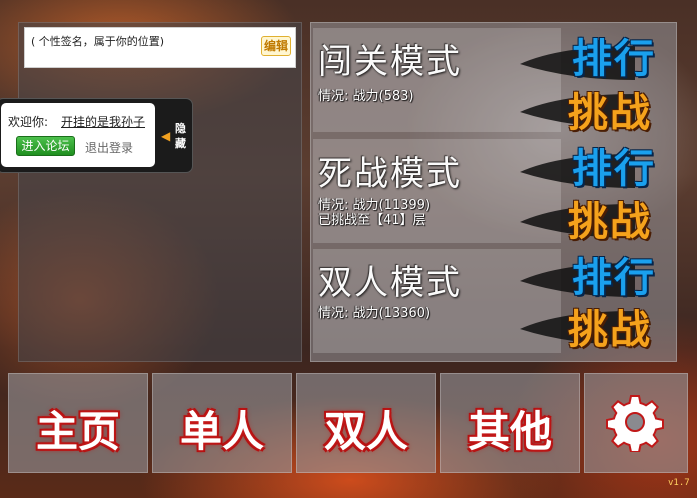 The width and height of the screenshot is (697, 498). What do you see at coordinates (679, 483) in the screenshot?
I see `version-label: v1.7` at bounding box center [679, 483].